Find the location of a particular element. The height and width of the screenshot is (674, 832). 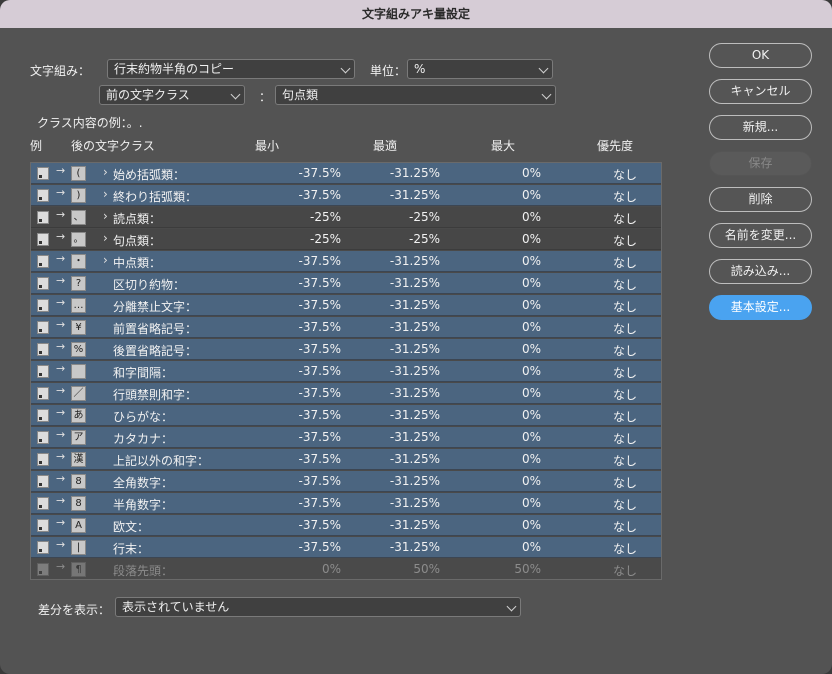

table-row: →% 後置省略記号： -37.5% -31.25% 0% なし is located at coordinates (346, 349).